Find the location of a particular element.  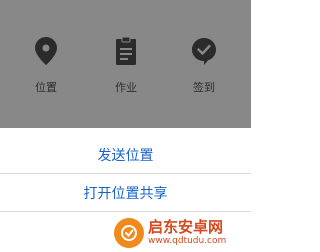

toolbar-item-homework: 作业 is located at coordinates (126, 65).